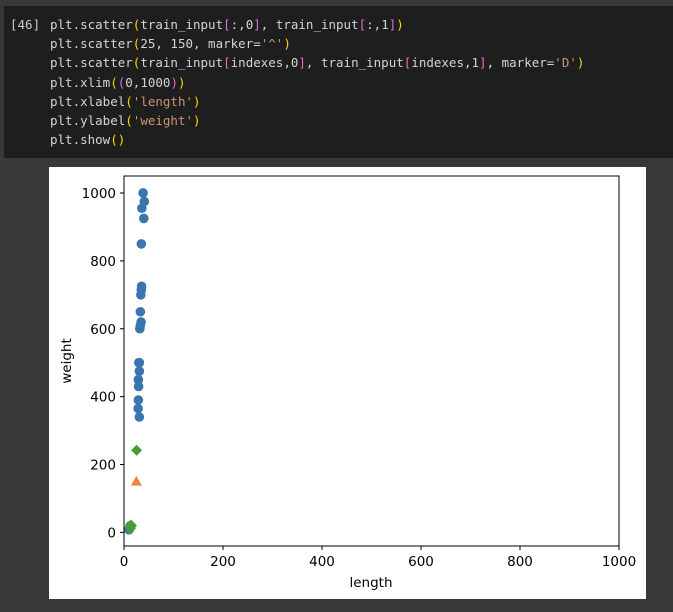 This screenshot has height=612, width=673. I want to click on x-axis-label: length, so click(370, 583).